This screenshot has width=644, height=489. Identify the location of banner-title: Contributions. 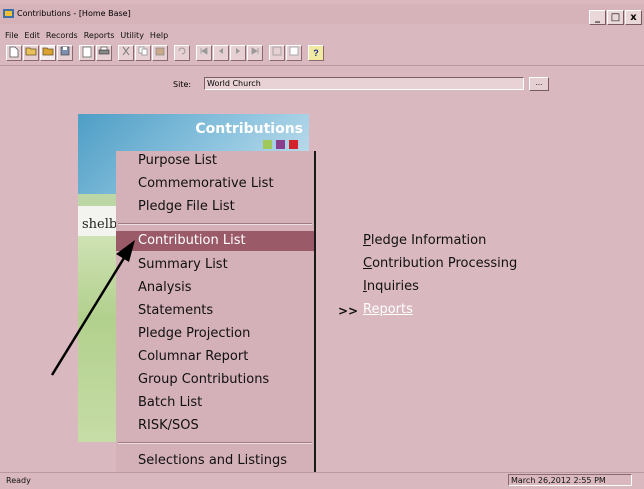
(249, 129).